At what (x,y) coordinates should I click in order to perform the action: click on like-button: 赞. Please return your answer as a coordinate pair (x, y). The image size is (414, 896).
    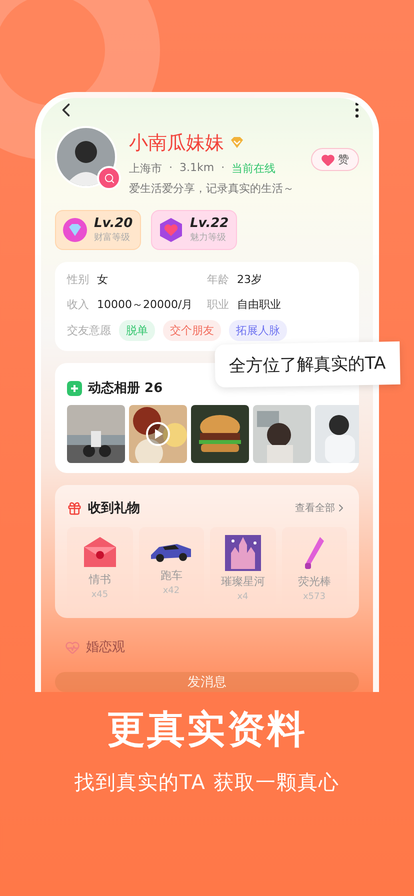
    Looking at the image, I should click on (335, 159).